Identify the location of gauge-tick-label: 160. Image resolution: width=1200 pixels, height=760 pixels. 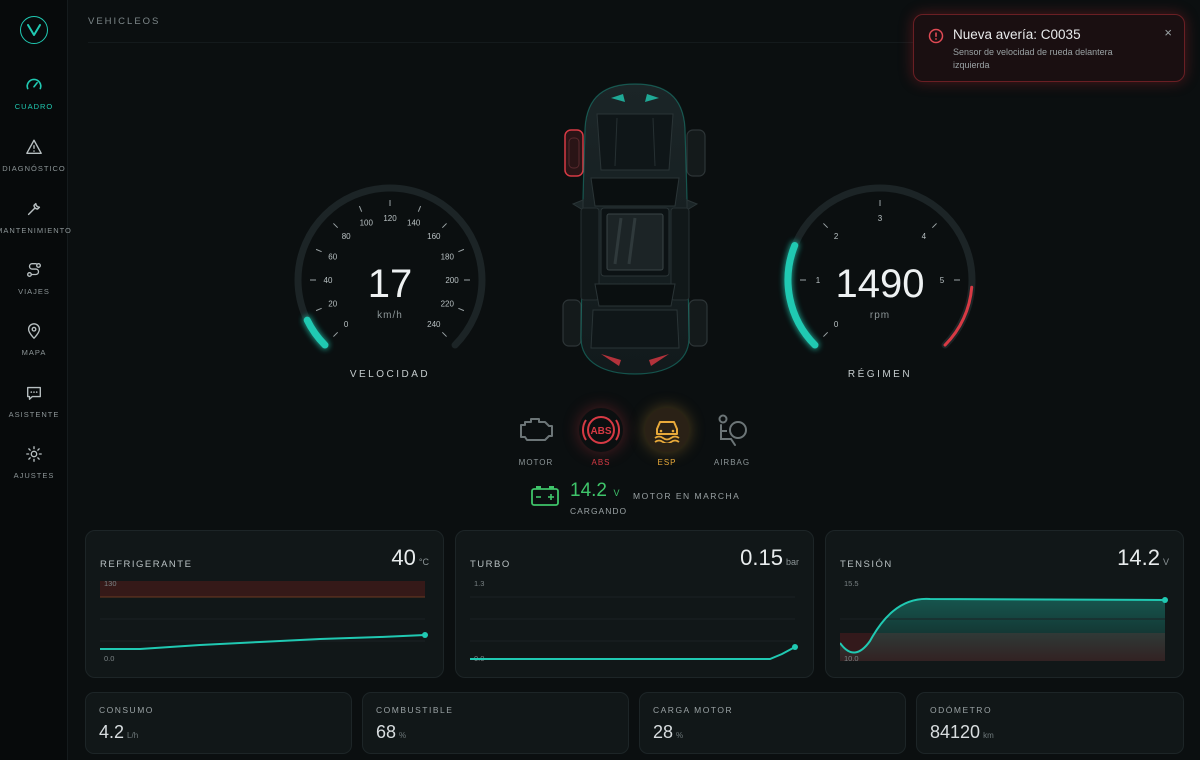
(434, 236).